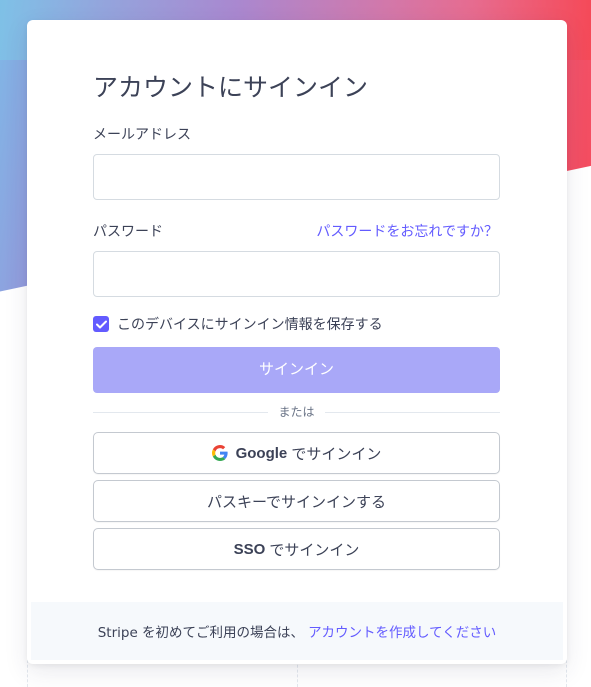 The image size is (591, 687). I want to click on divider-line-right, so click(412, 412).